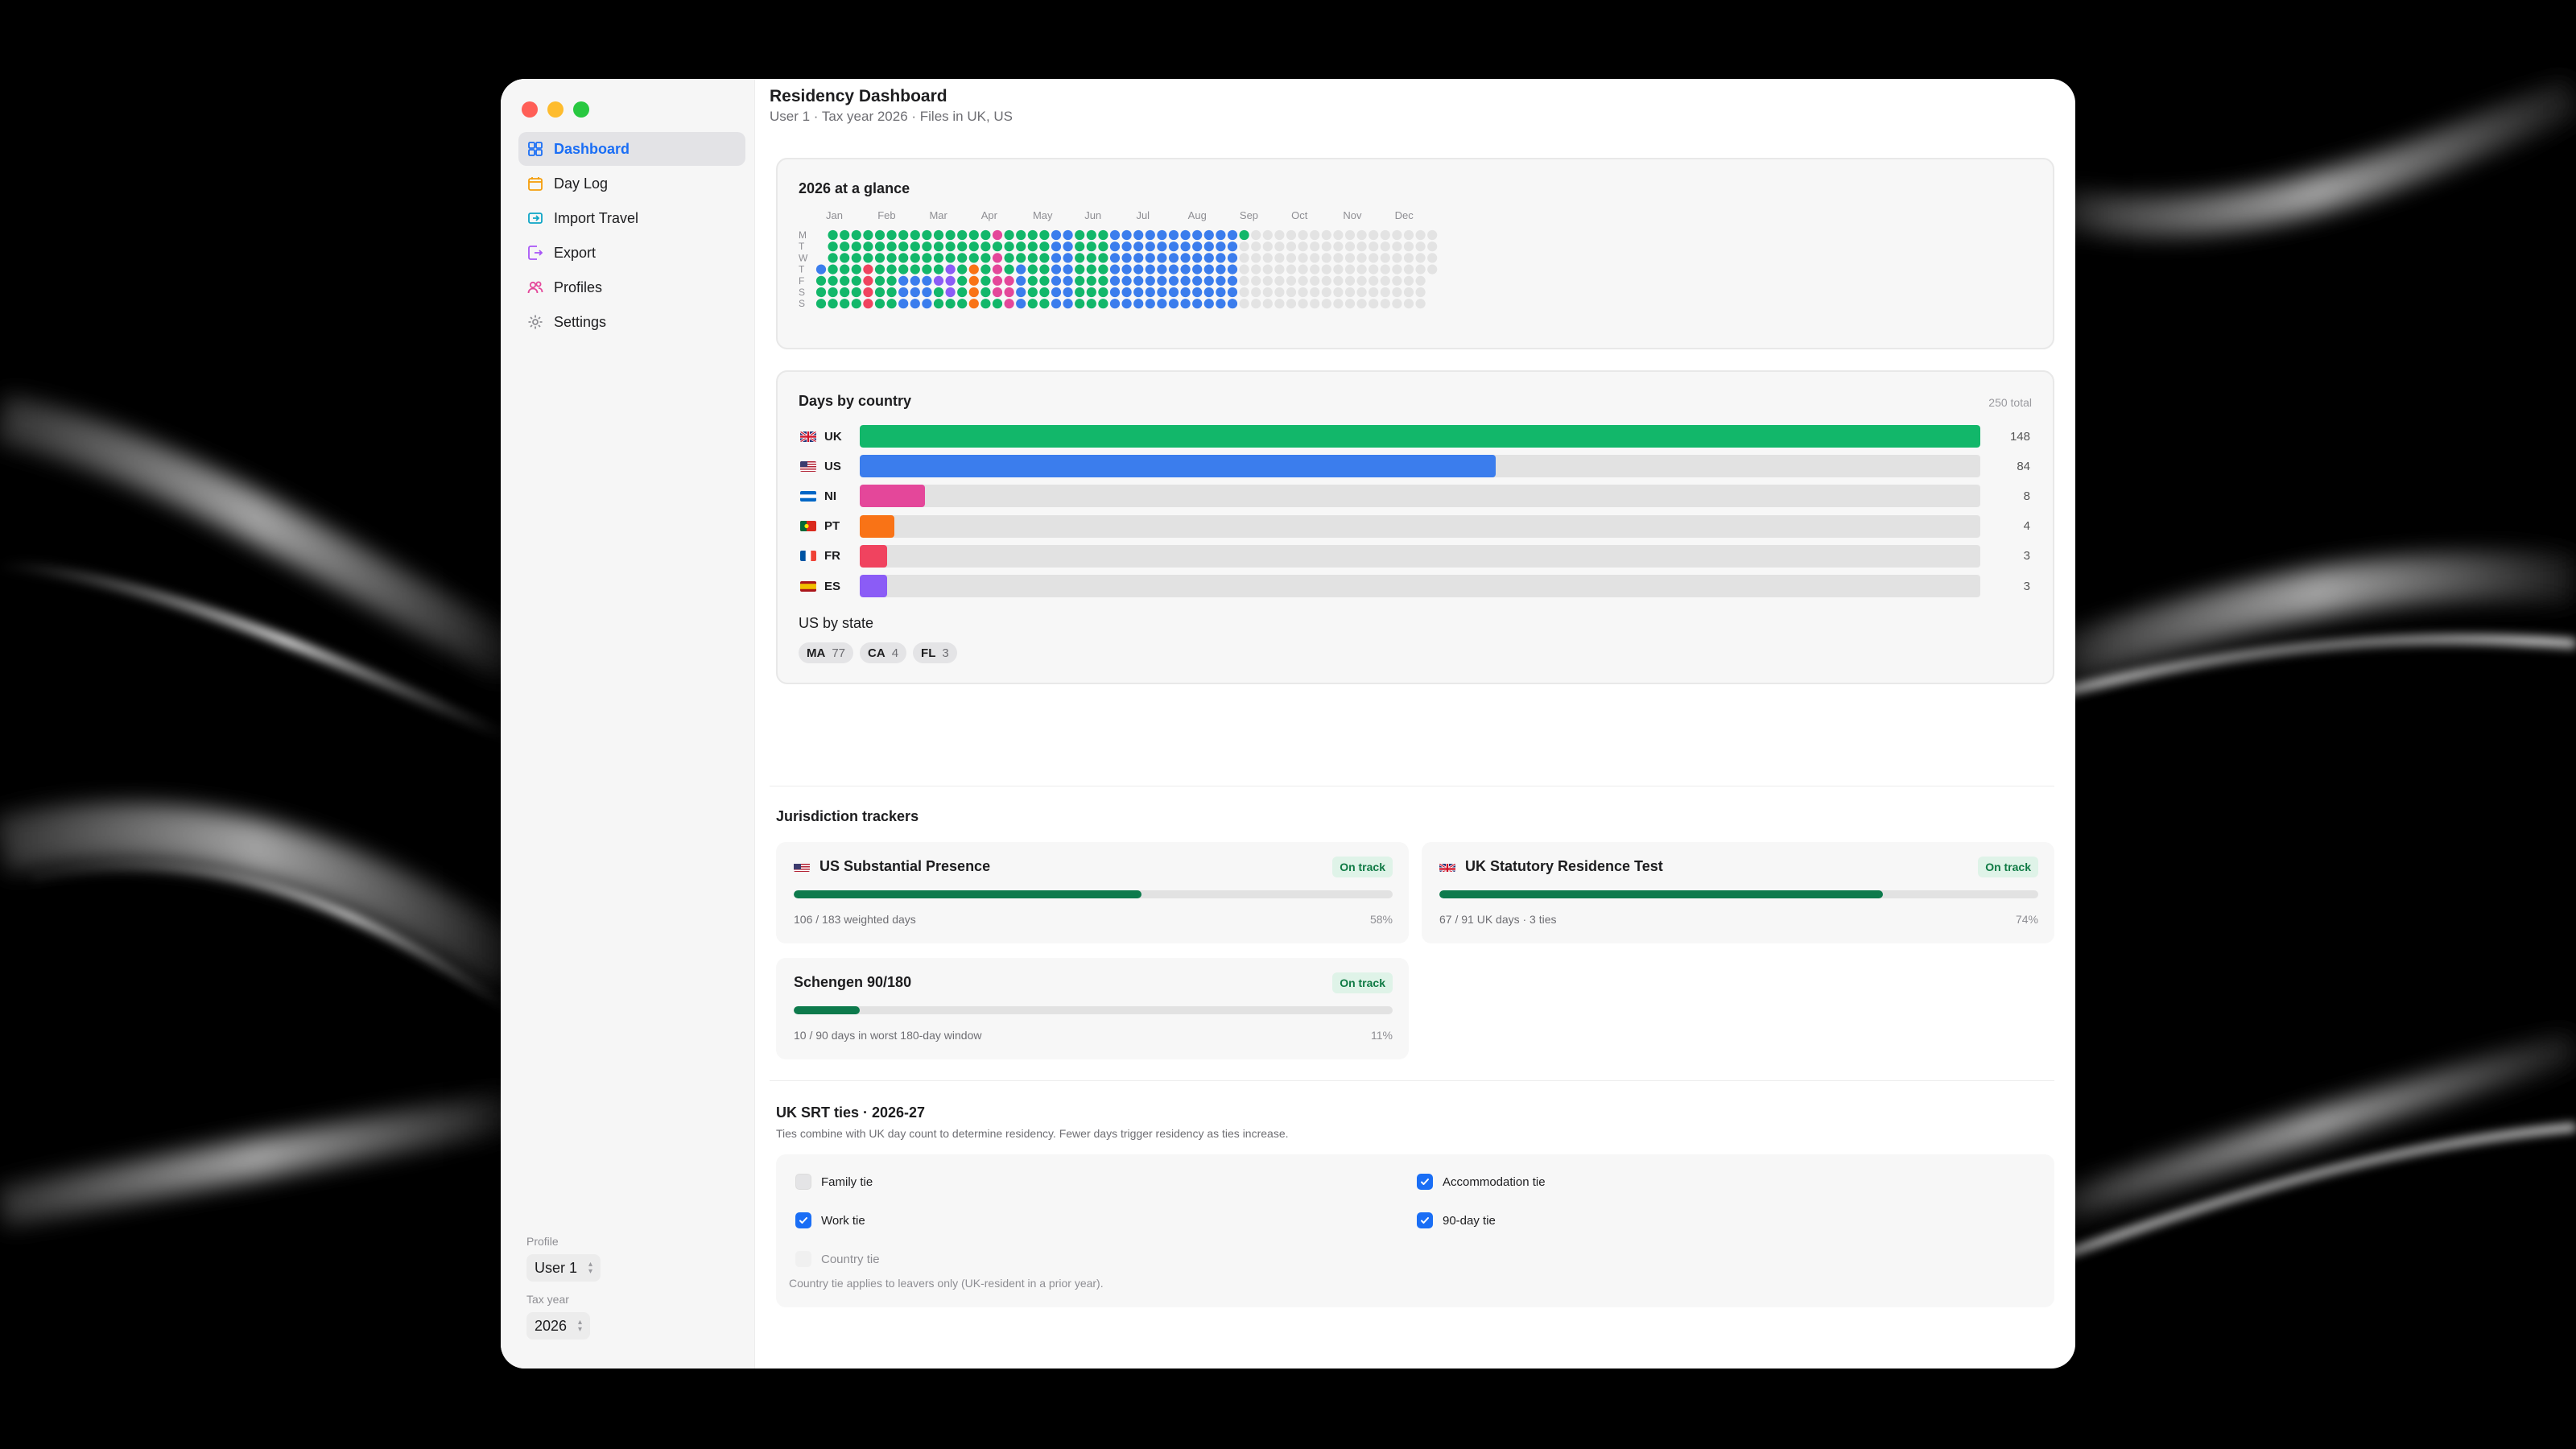 The height and width of the screenshot is (1449, 2576). Describe the element at coordinates (884, 652) in the screenshot. I see `state-pill: CA 4` at that location.